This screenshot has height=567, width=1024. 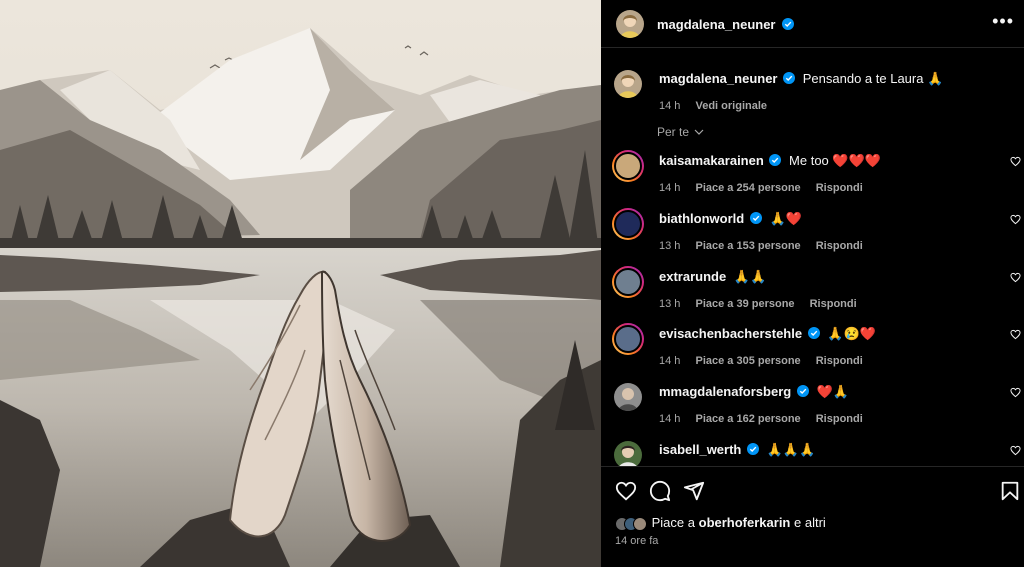 What do you see at coordinates (637, 541) in the screenshot?
I see `post-timestamp: 14 ore fa` at bounding box center [637, 541].